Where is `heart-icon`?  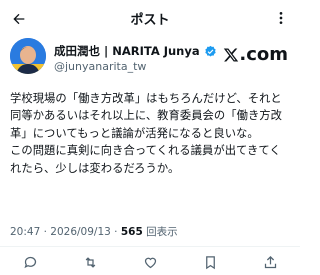
heart-icon is located at coordinates (150, 262).